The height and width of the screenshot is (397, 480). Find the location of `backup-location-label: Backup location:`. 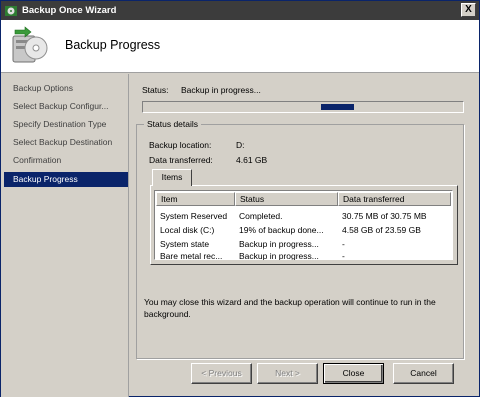

backup-location-label: Backup location: is located at coordinates (180, 145).